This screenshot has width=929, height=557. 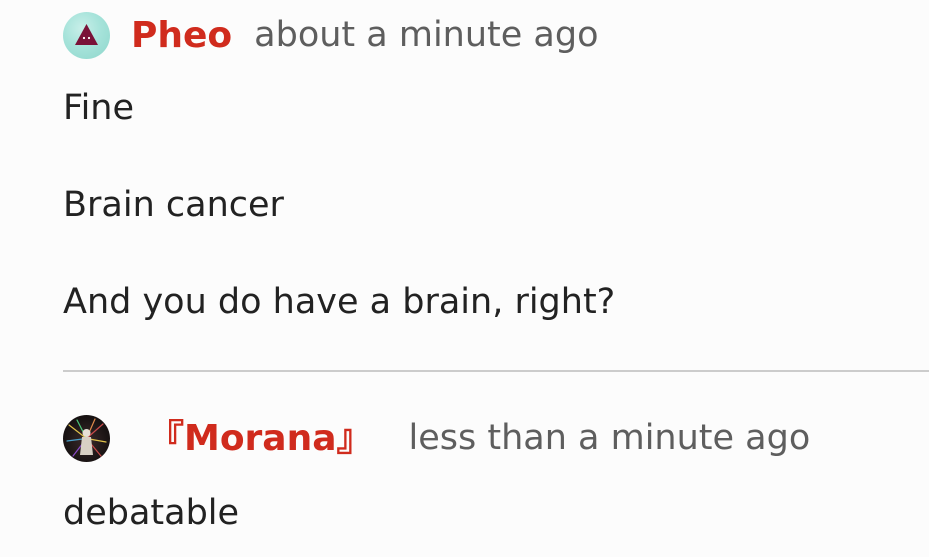 I want to click on message-text: Brain cancer, so click(x=173, y=205).